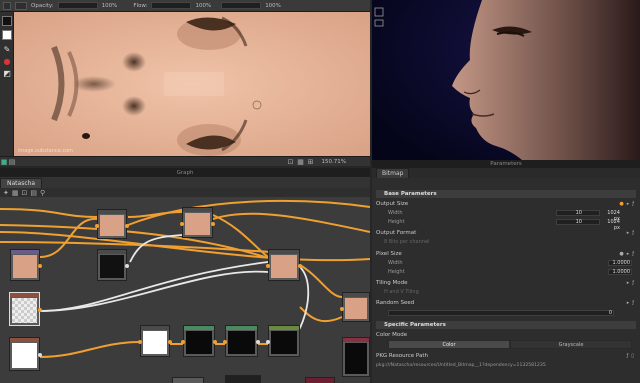 The height and width of the screenshot is (383, 640). I want to click on flow-label: Flow:, so click(140, 5).